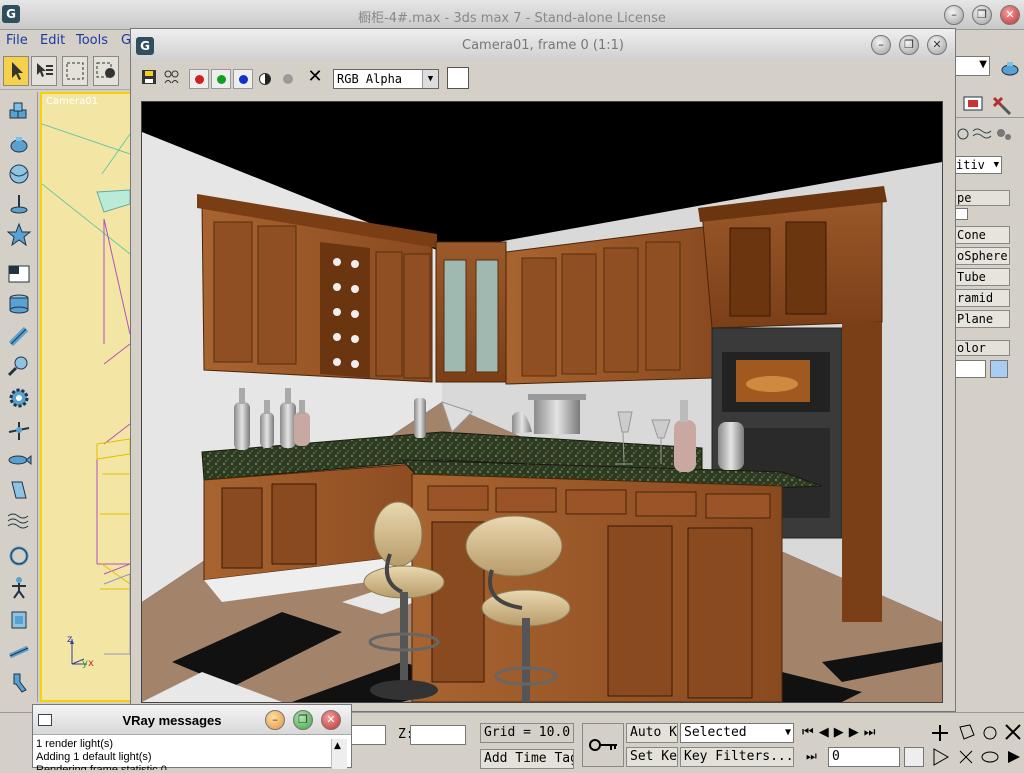  Describe the element at coordinates (19, 556) in the screenshot. I see `torus-knot-icon` at that location.